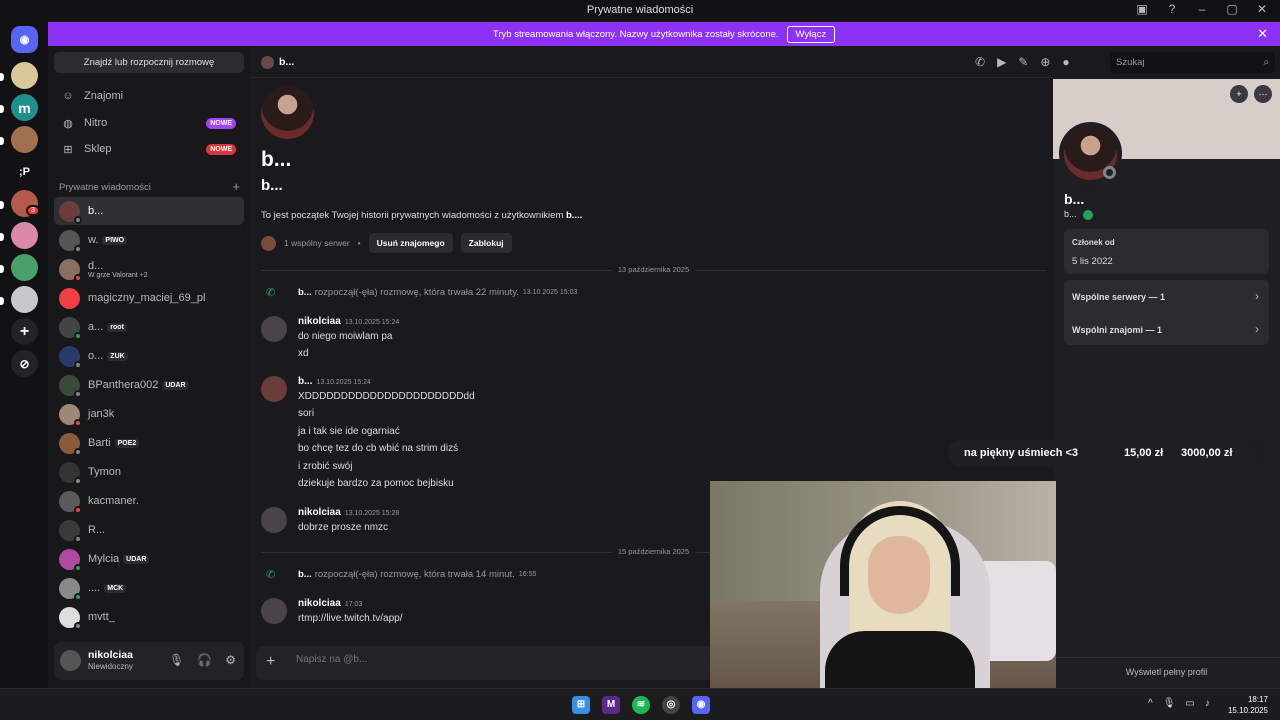  What do you see at coordinates (1021, 453) in the screenshot?
I see `donation-text: na piękny uśmiech <3` at bounding box center [1021, 453].